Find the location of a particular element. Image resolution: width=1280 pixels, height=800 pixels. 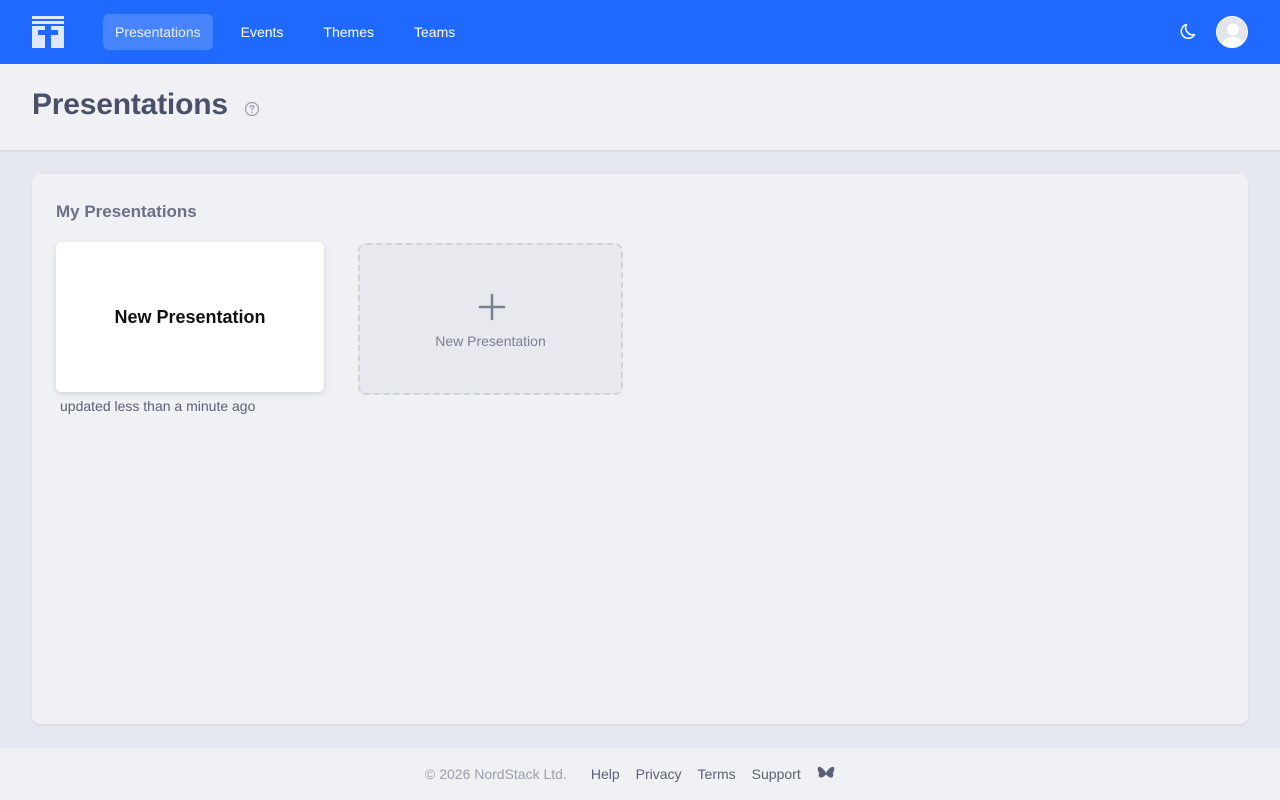

new-presentation-label: New Presentation is located at coordinates (490, 341).